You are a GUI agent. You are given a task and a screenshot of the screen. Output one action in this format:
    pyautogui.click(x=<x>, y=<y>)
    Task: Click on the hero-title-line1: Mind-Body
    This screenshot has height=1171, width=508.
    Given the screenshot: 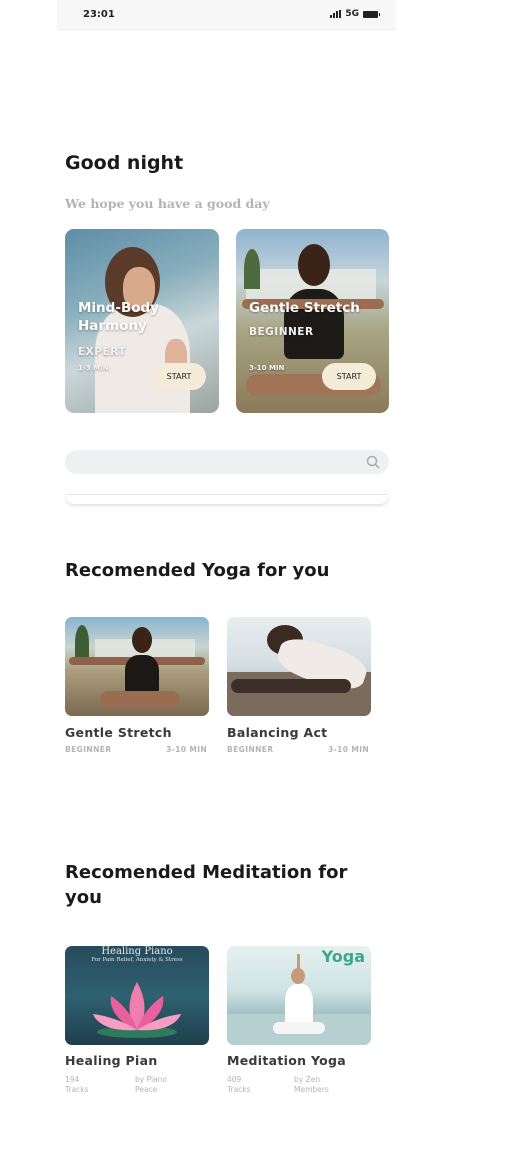 What is the action you would take?
    pyautogui.click(x=118, y=308)
    